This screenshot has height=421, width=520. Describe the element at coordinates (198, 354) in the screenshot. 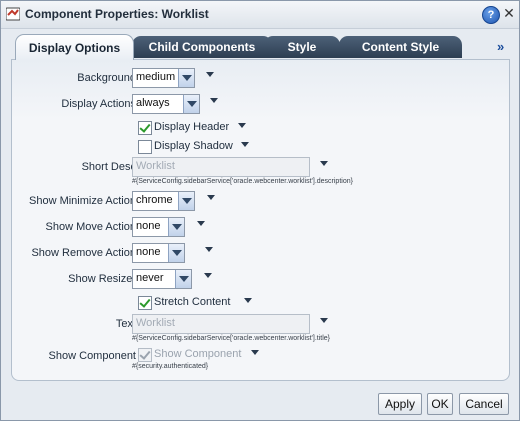

I see `show-component-checkbox-label: Show Component` at that location.